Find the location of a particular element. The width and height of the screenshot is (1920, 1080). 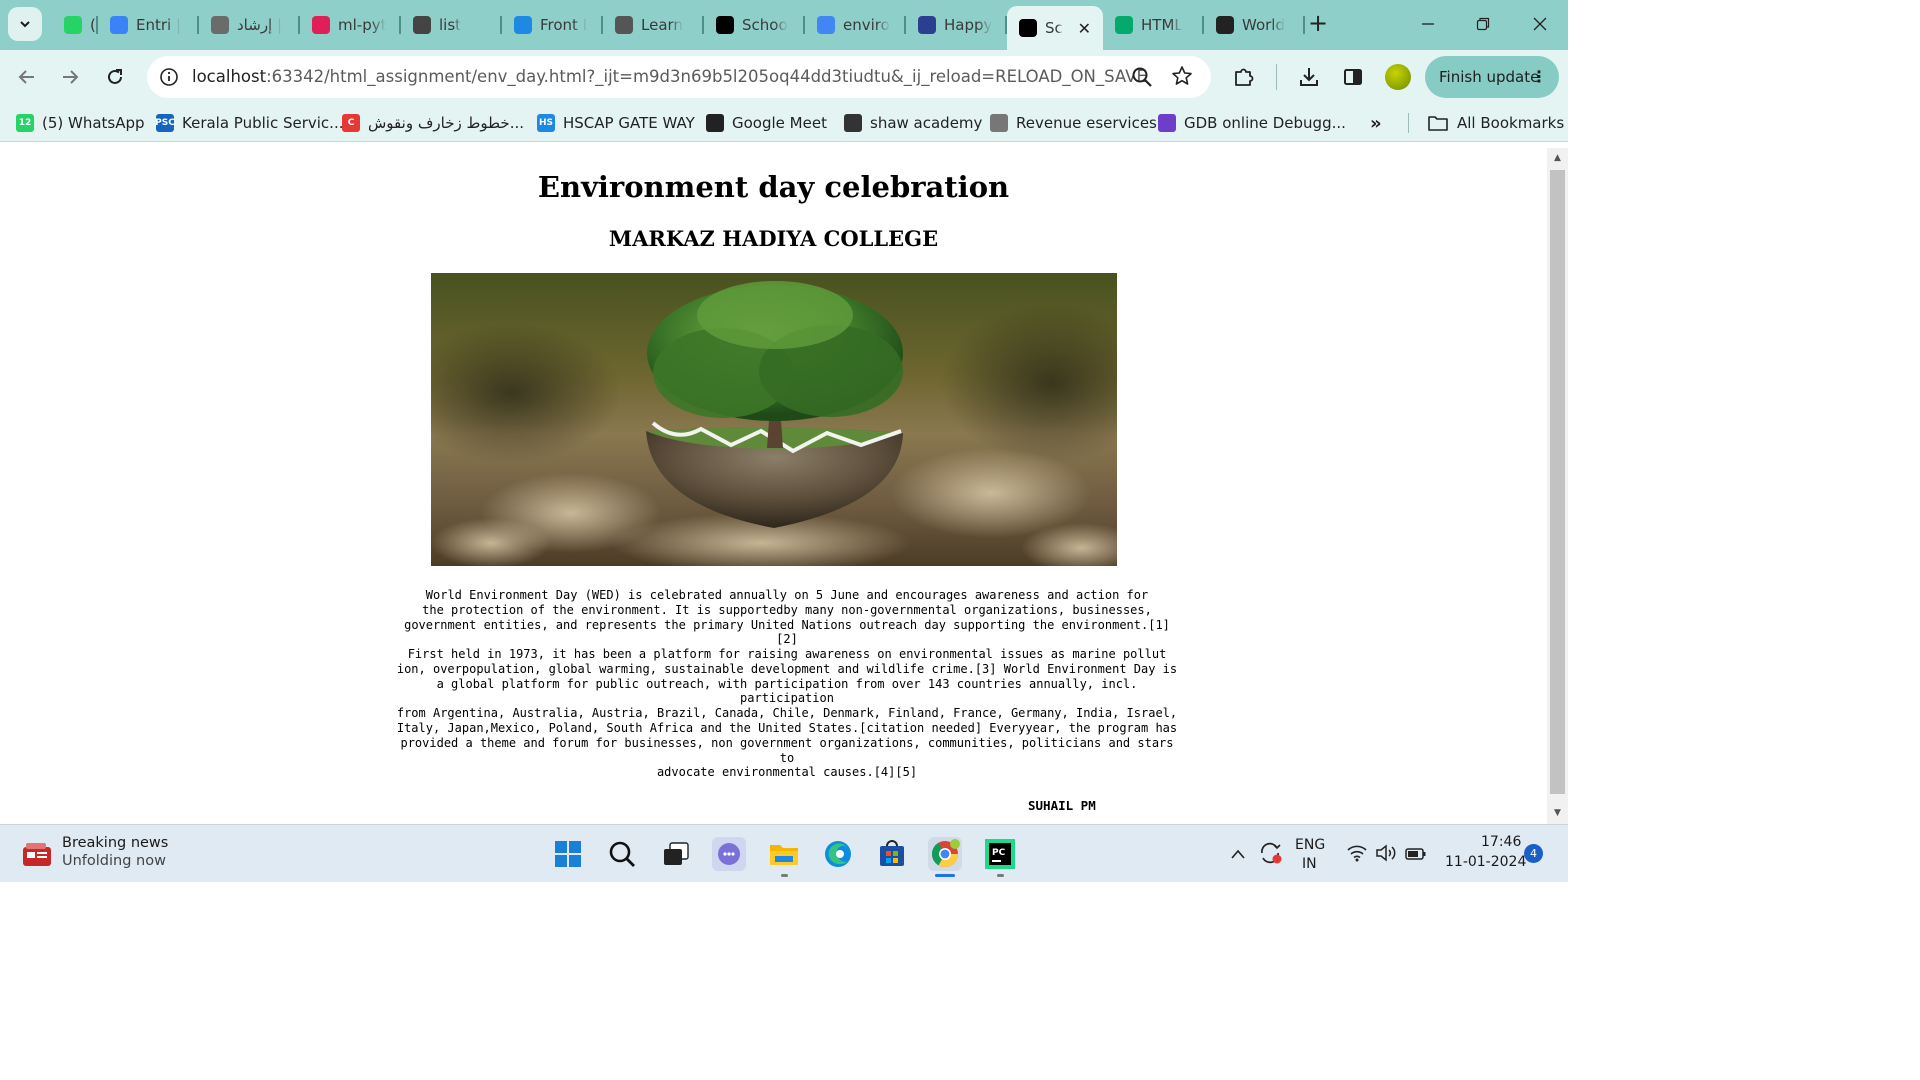

taskbar-search-button is located at coordinates (622, 854).